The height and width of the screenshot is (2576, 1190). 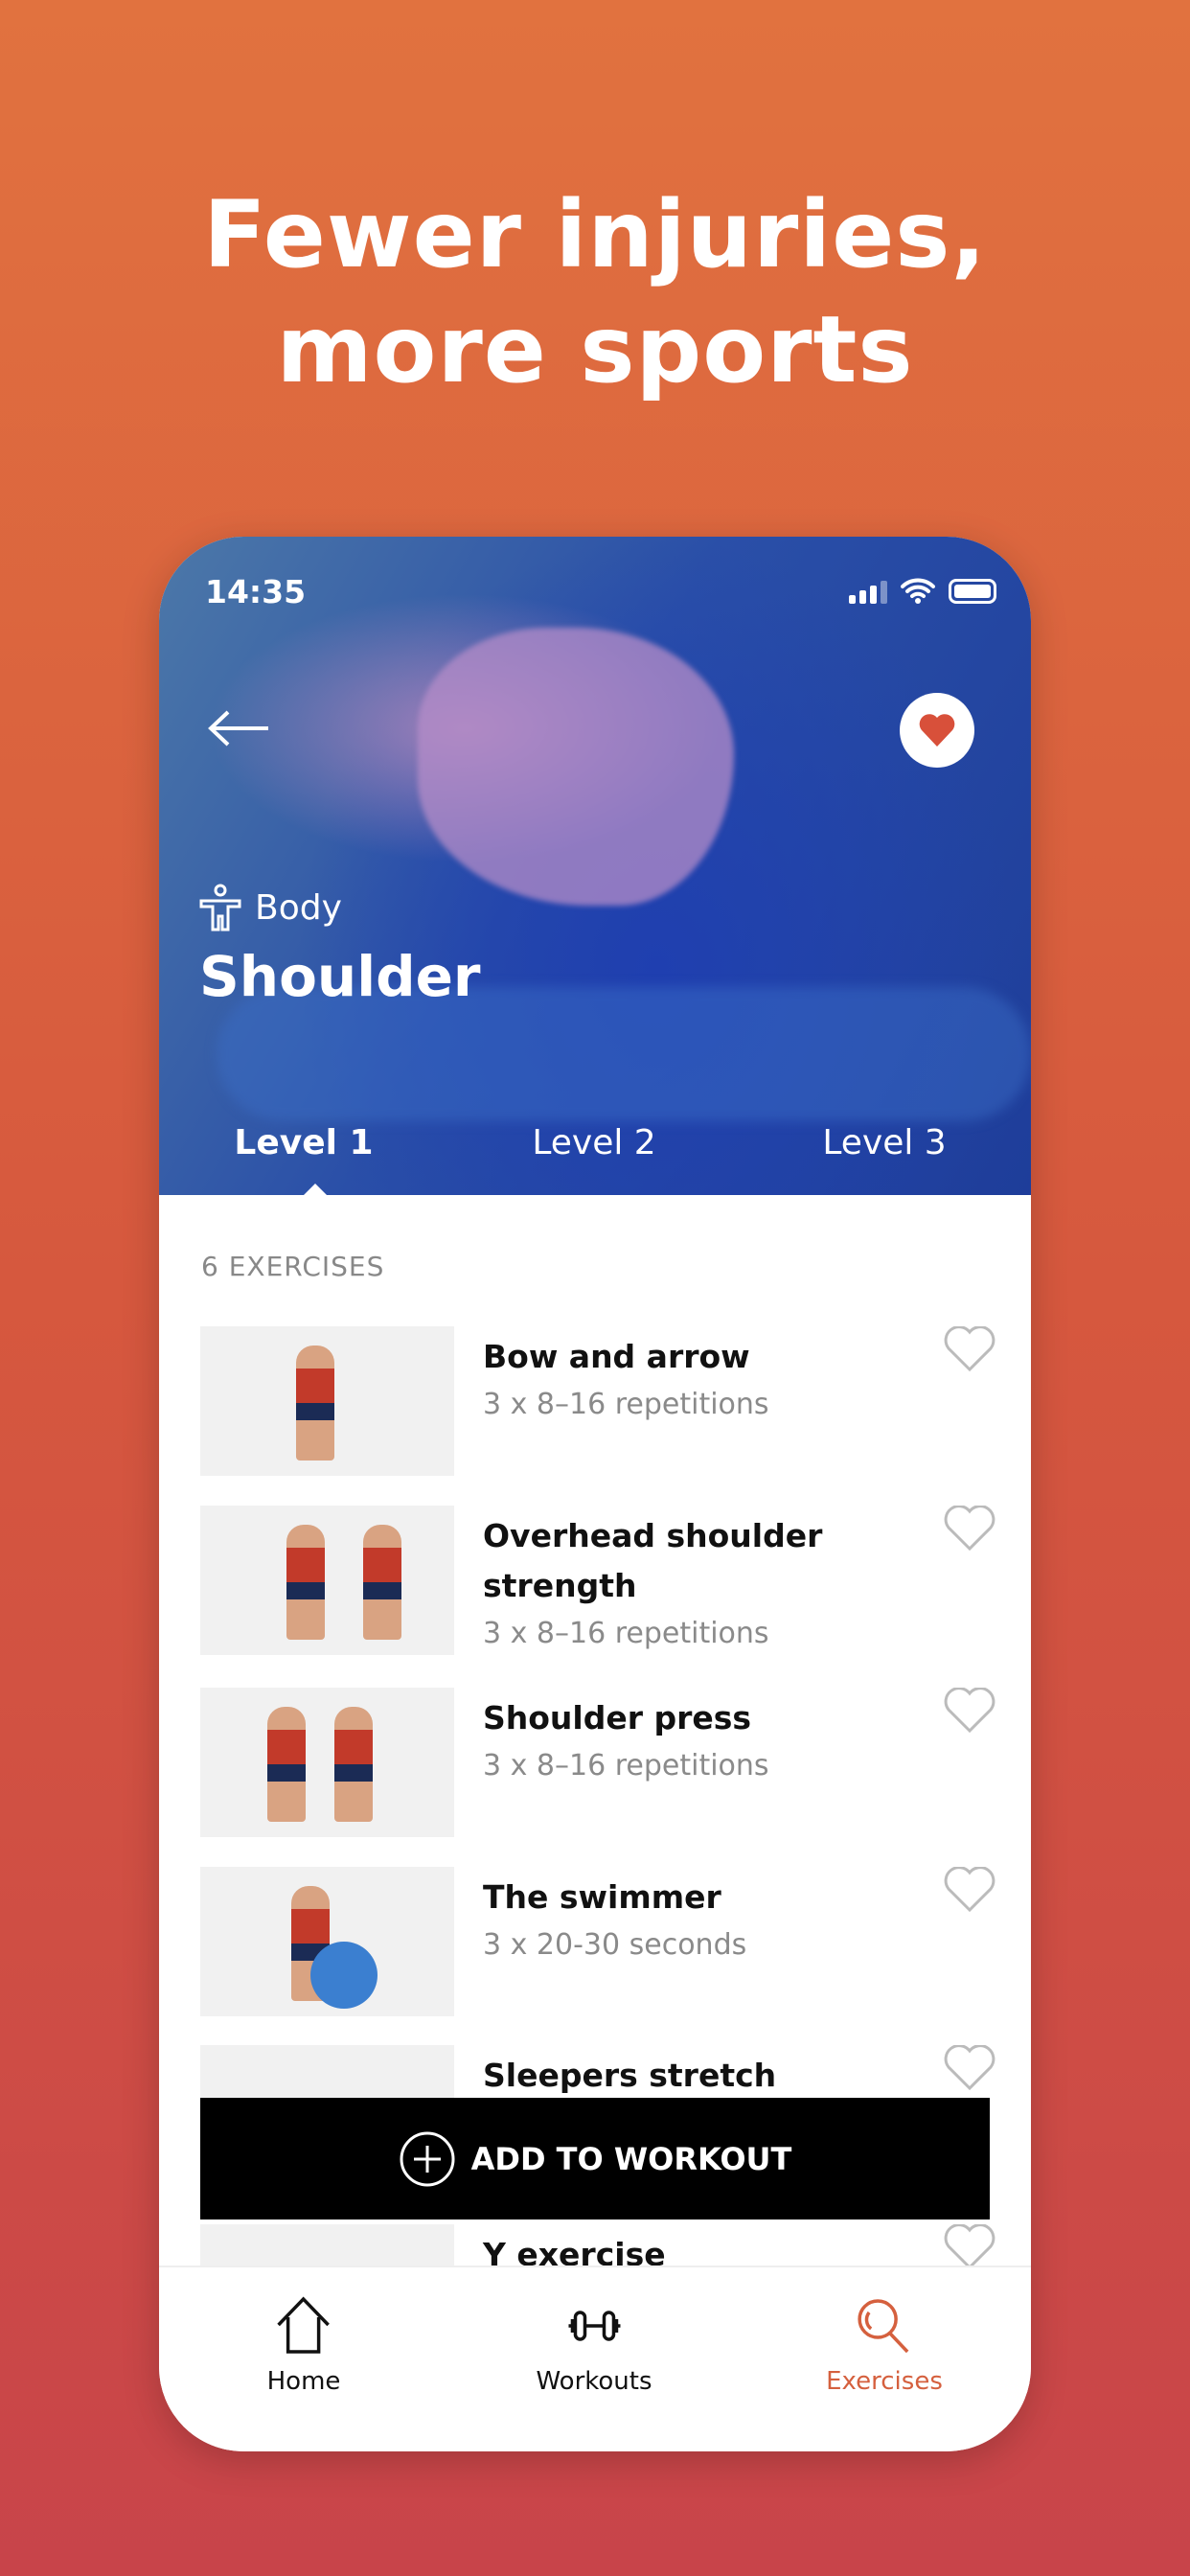 I want to click on battery-icon, so click(x=973, y=591).